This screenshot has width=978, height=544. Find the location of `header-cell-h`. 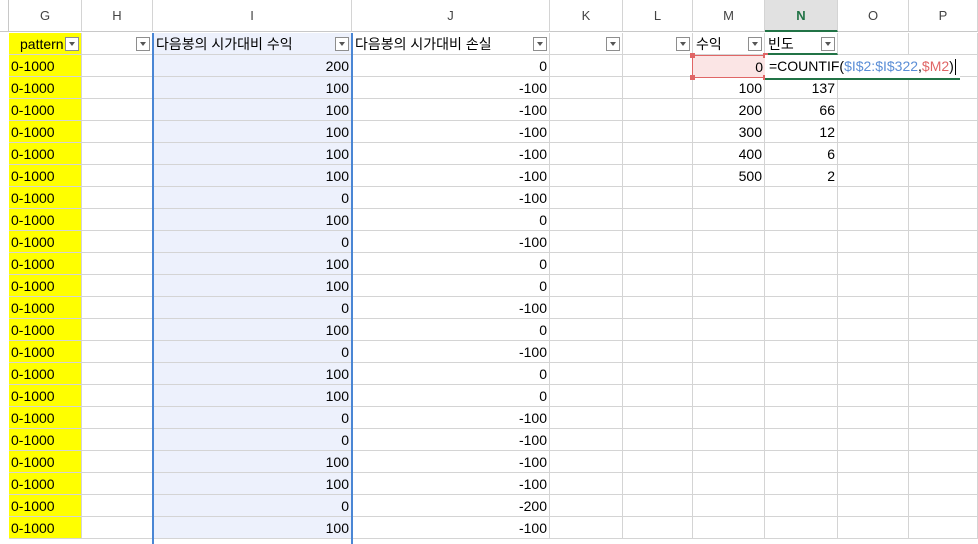

header-cell-h is located at coordinates (117, 44).